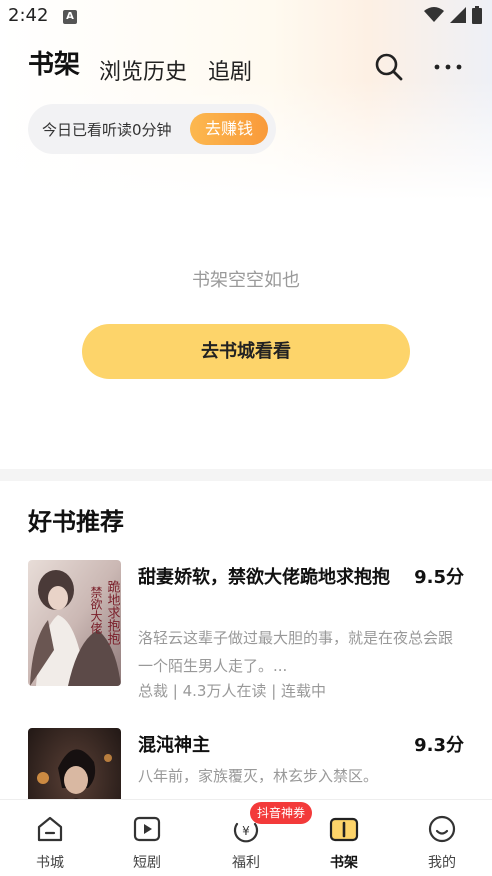  I want to click on play-icon, so click(147, 829).